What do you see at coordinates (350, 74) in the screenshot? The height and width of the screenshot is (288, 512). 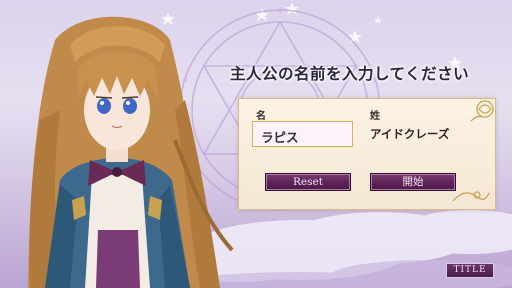 I see `page-title: 主人公の名前を入力してください` at bounding box center [350, 74].